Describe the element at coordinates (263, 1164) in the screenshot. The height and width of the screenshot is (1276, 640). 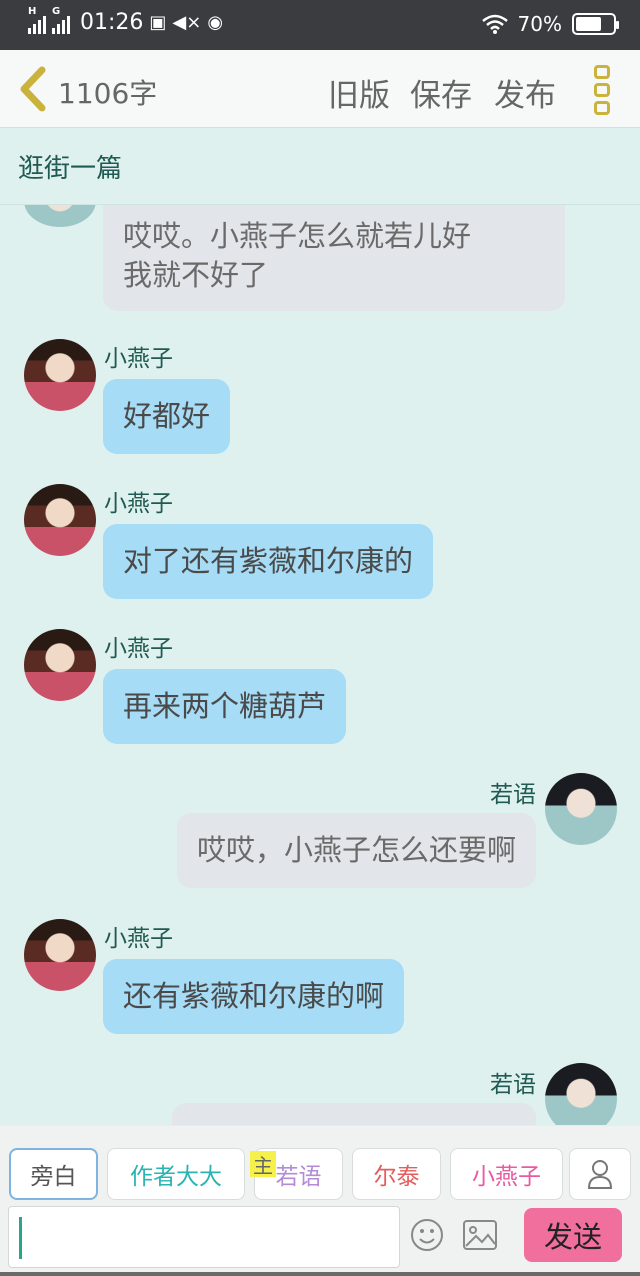
I see `main-character-badge: 主` at that location.